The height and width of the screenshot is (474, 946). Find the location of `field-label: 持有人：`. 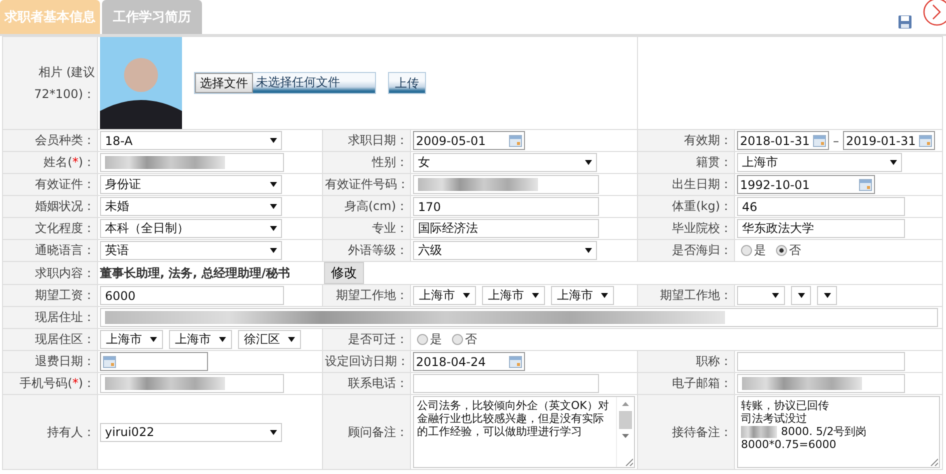

field-label: 持有人： is located at coordinates (71, 431).